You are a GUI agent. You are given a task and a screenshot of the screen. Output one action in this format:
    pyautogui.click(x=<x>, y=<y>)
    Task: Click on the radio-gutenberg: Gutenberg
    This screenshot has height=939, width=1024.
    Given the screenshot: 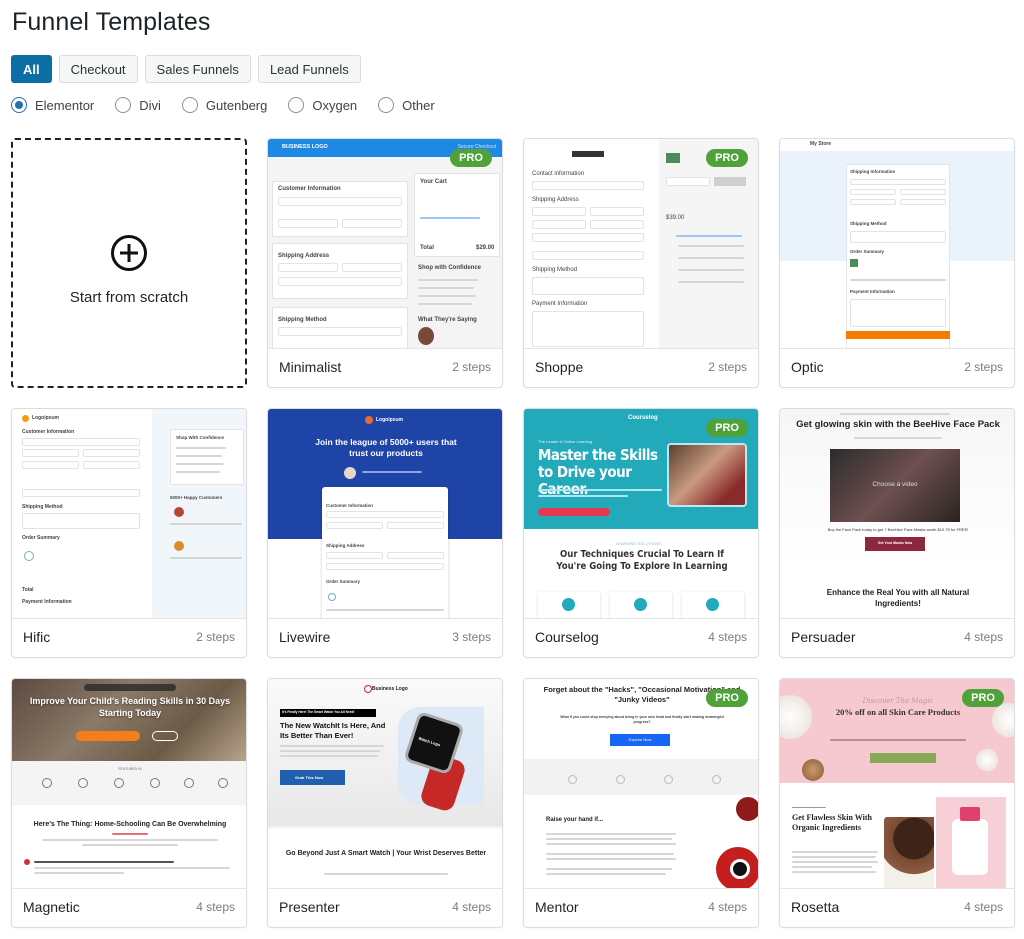 What is the action you would take?
    pyautogui.click(x=224, y=105)
    